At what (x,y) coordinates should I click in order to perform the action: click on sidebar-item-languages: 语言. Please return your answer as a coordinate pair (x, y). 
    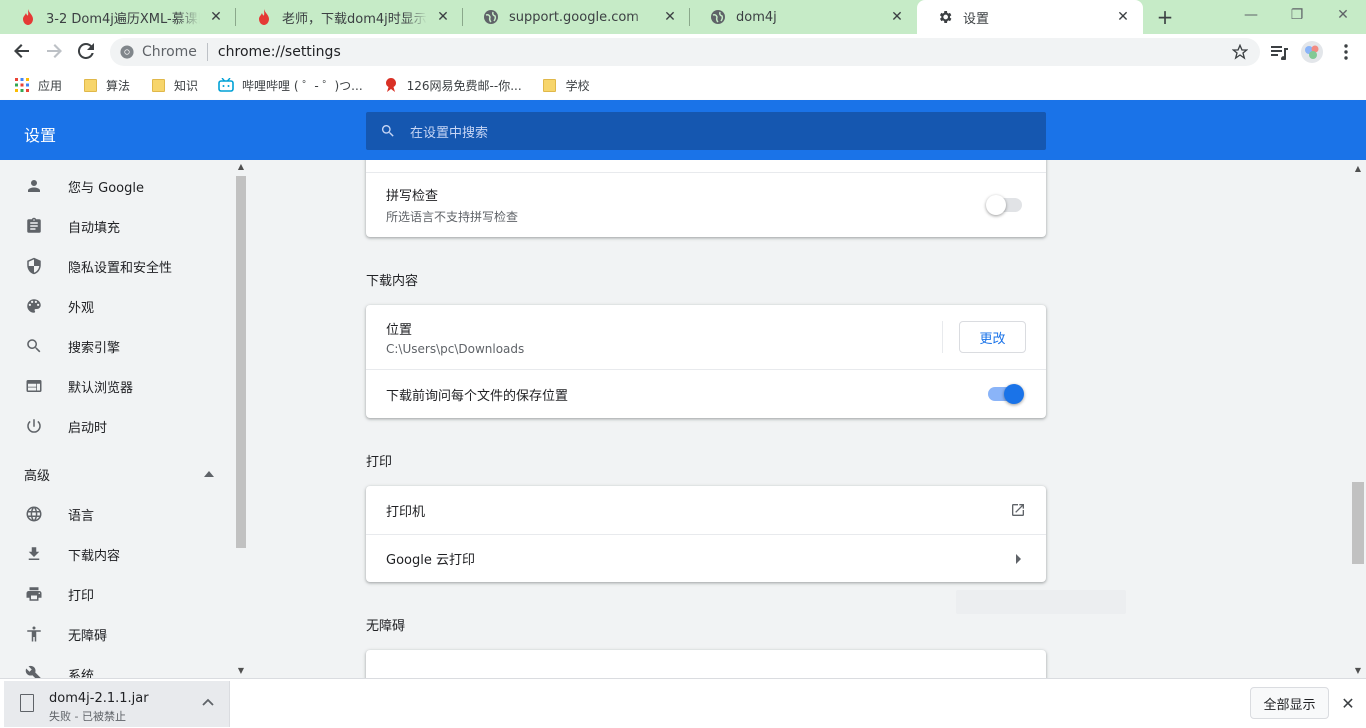
    Looking at the image, I should click on (117, 514).